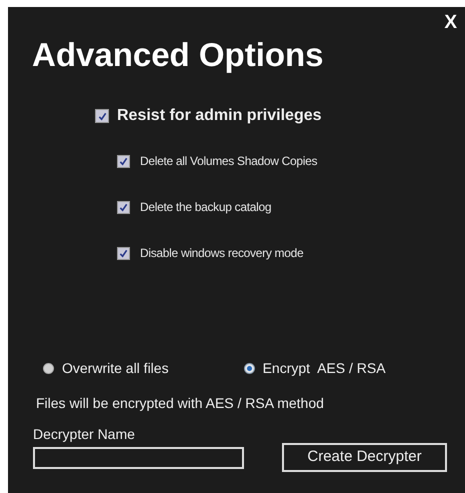  I want to click on dialog-title: Advanced Options, so click(178, 54).